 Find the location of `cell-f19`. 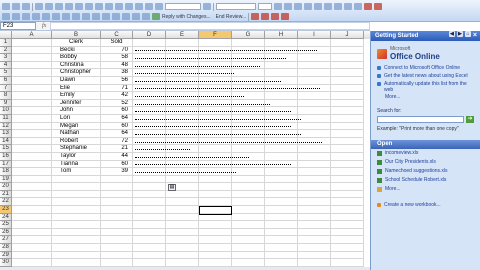

cell-f19 is located at coordinates (215, 179).